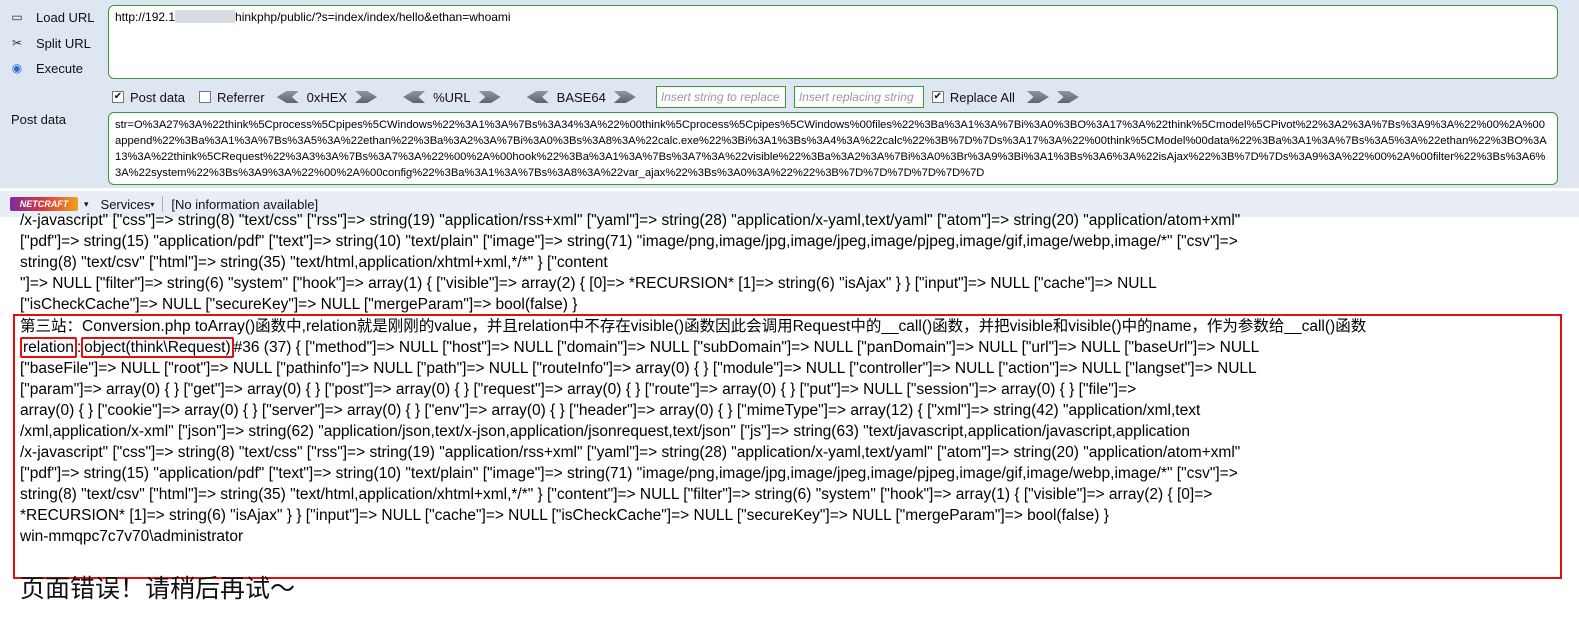 Image resolution: width=1579 pixels, height=639 pixels. Describe the element at coordinates (982, 97) in the screenshot. I see `replace-all-label: Replace All` at that location.